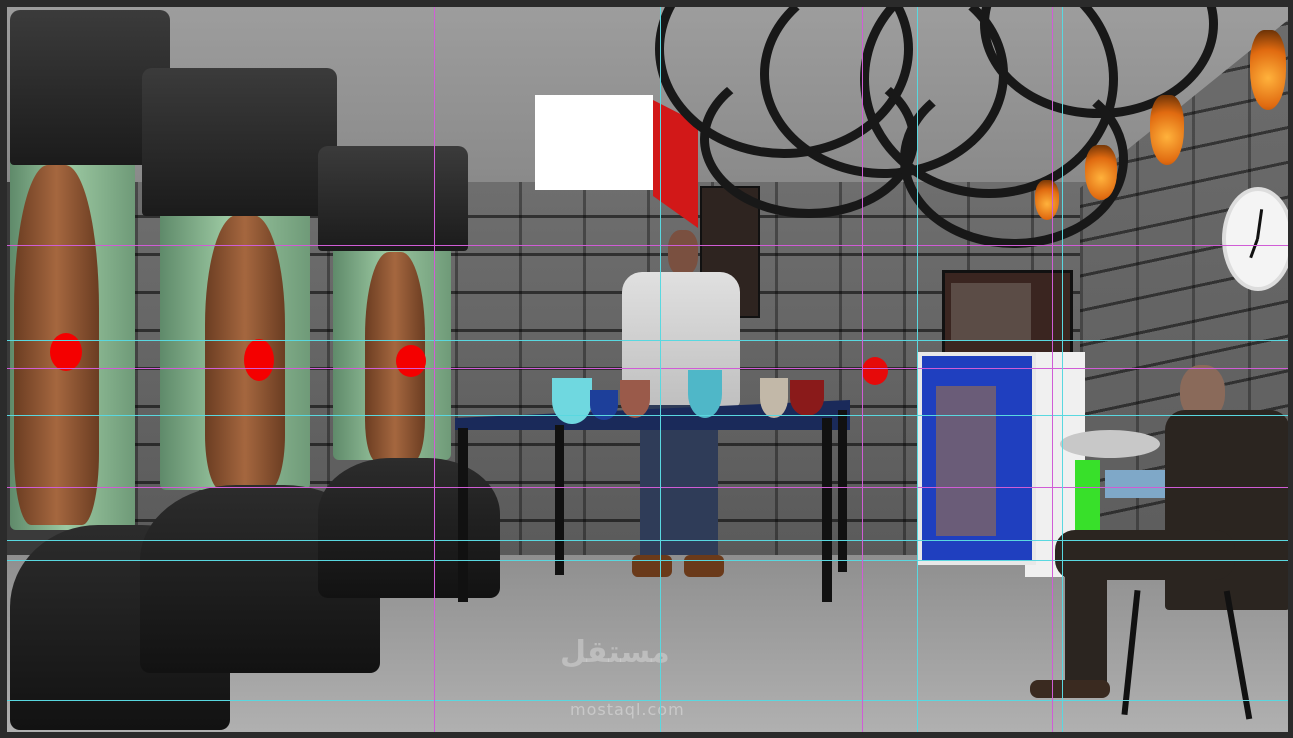 Image resolution: width=1293 pixels, height=738 pixels. What do you see at coordinates (3, 369) in the screenshot?
I see `frame-left` at bounding box center [3, 369].